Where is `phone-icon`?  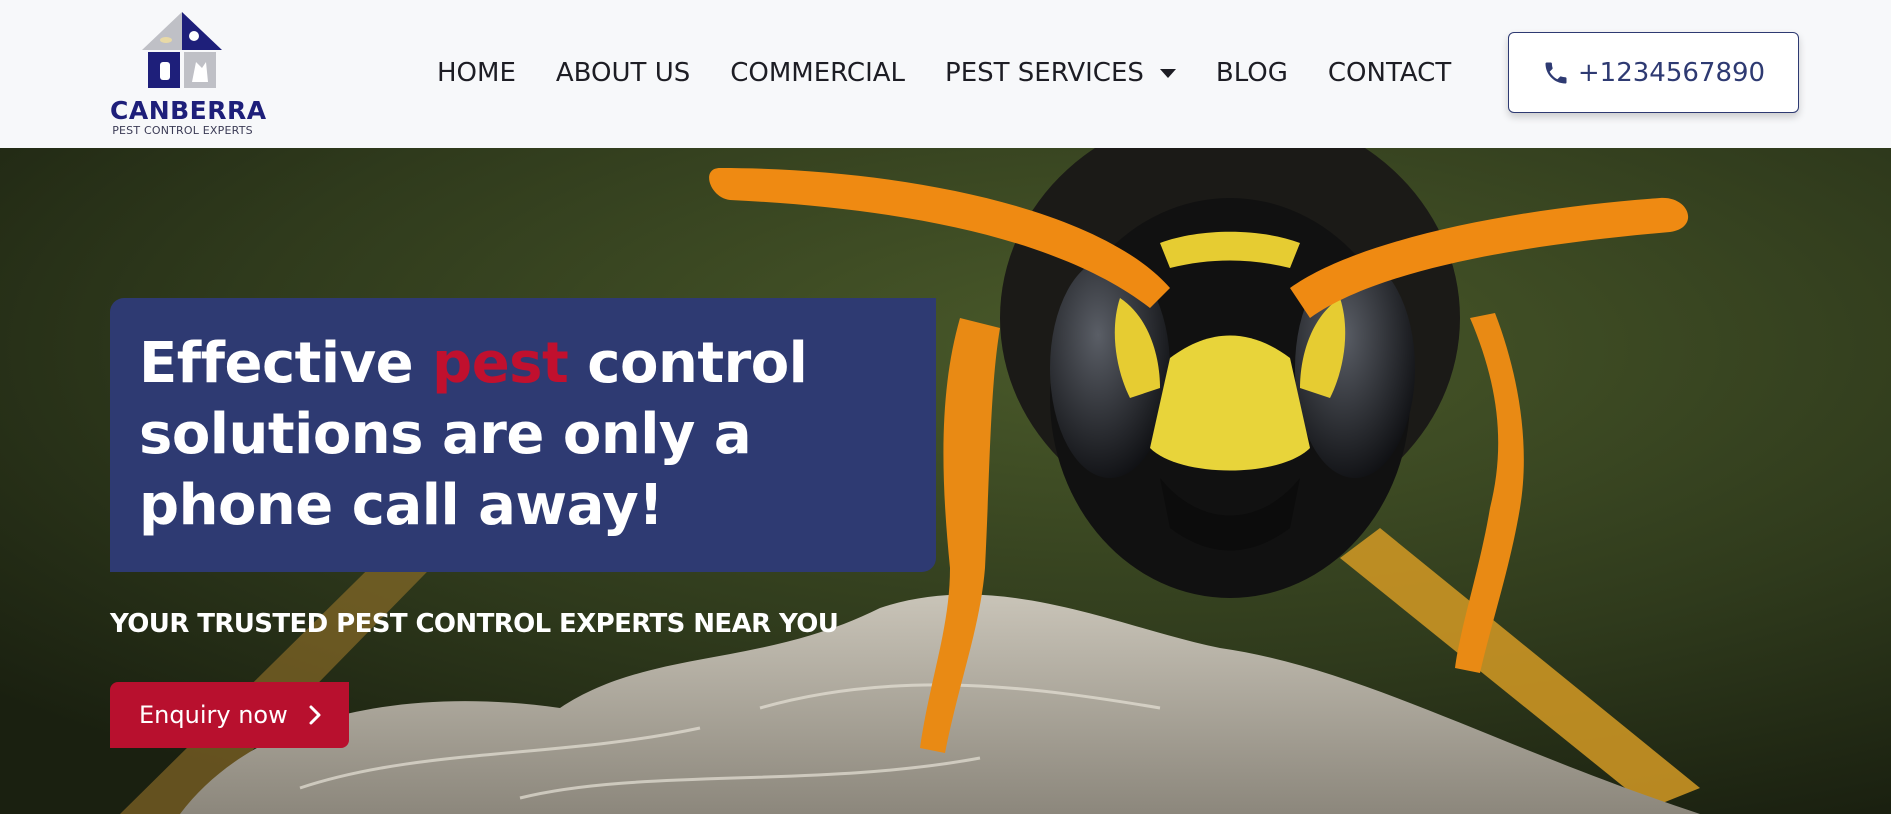 phone-icon is located at coordinates (1556, 72).